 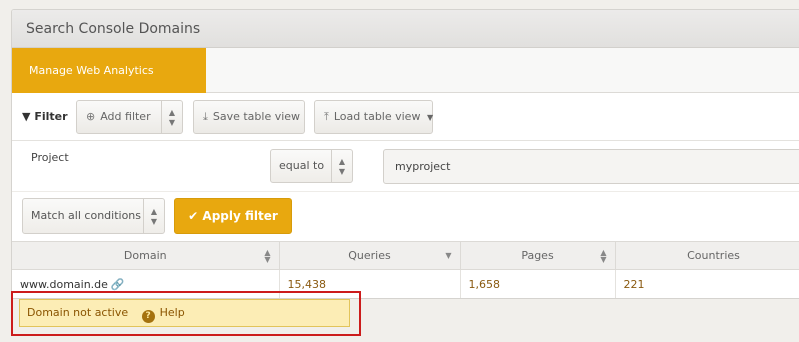 I want to click on apply-filter-button: ✔ Apply filter, so click(x=233, y=216).